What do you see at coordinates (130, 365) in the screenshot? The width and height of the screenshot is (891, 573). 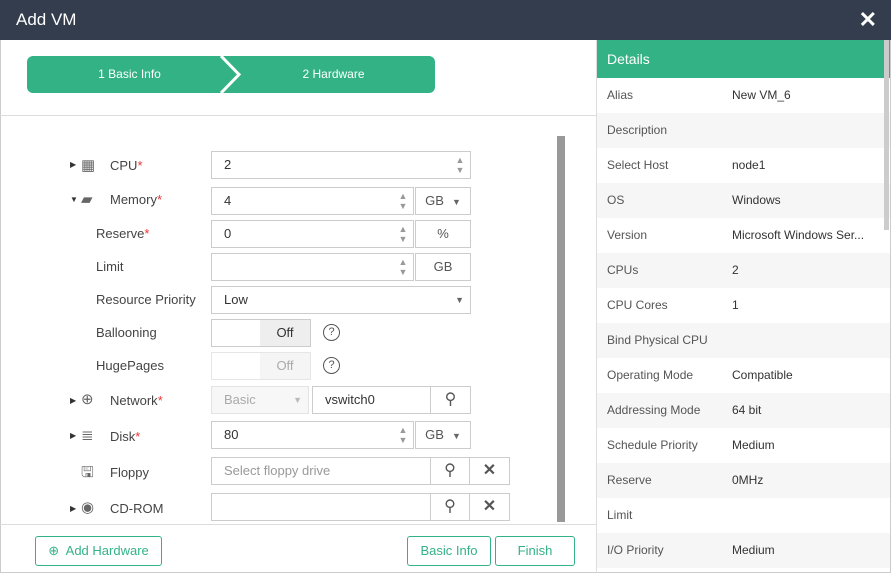 I see `hugepages-label: HugePages` at bounding box center [130, 365].